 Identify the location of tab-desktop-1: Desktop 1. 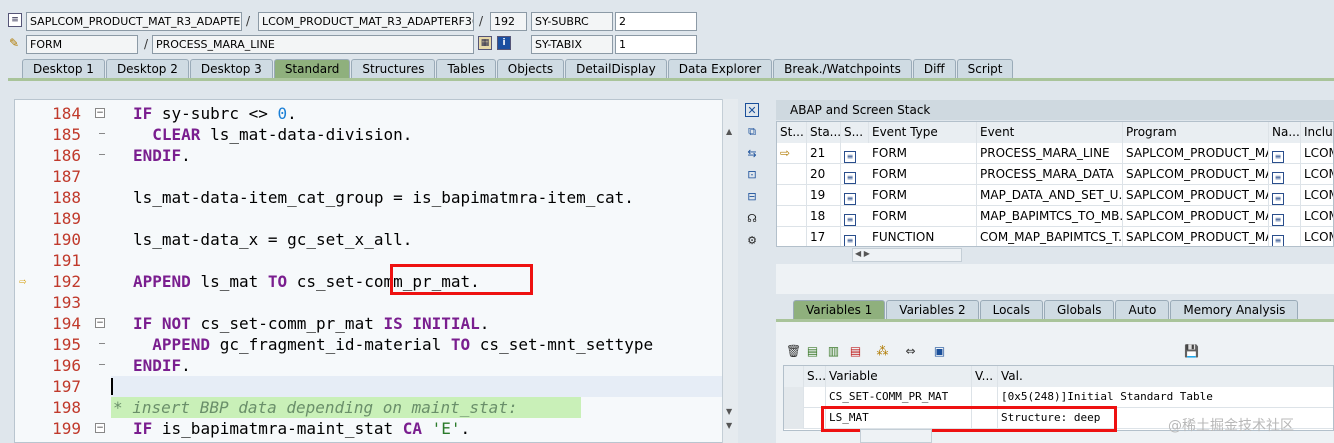
(63, 69).